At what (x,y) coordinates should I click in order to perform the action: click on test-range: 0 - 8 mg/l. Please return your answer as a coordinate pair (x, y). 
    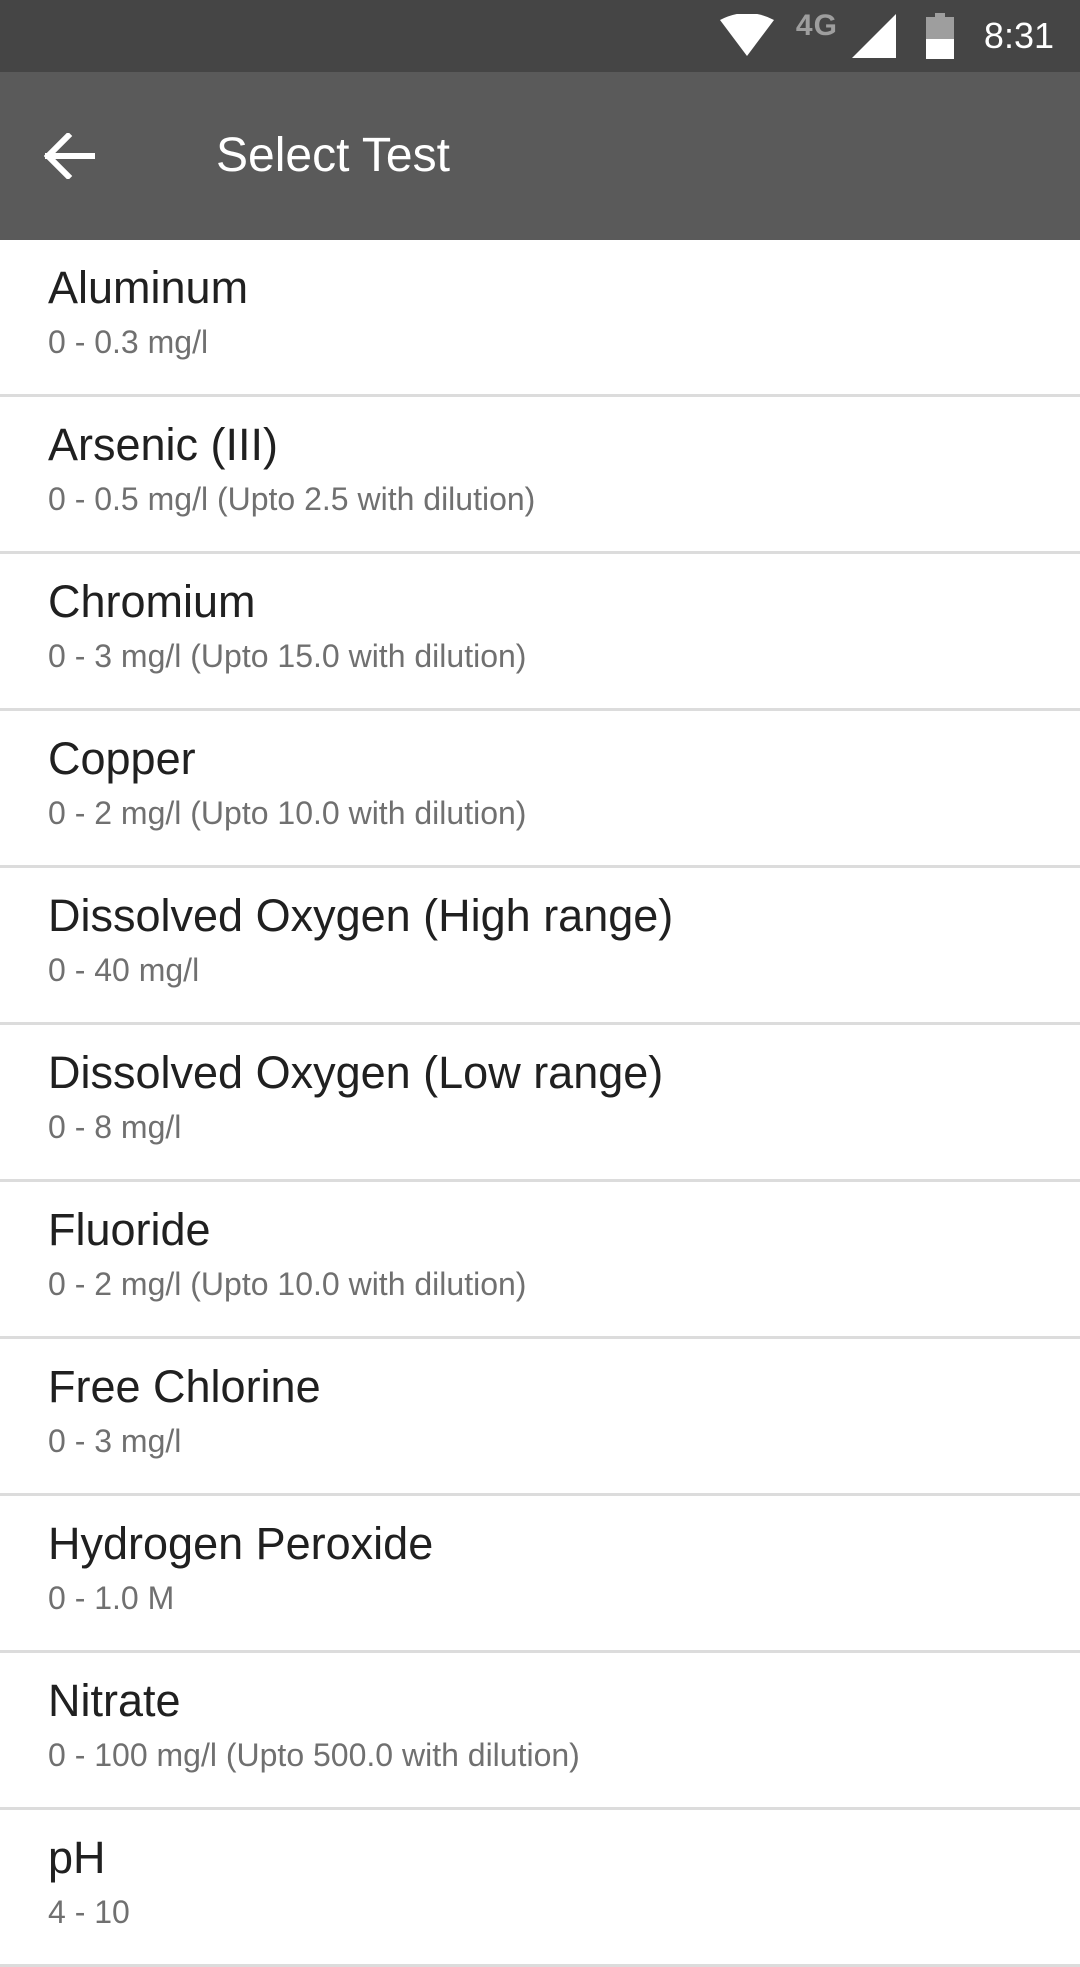
    Looking at the image, I should click on (115, 1127).